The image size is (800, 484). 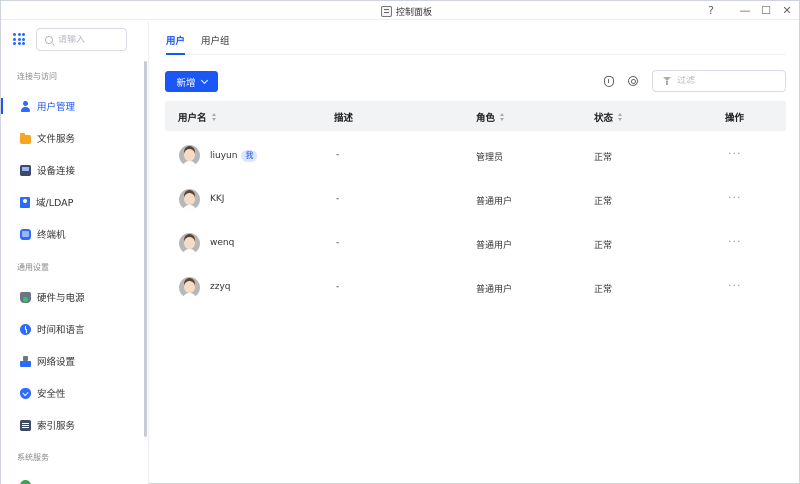 I want to click on user-icon, so click(x=25, y=106).